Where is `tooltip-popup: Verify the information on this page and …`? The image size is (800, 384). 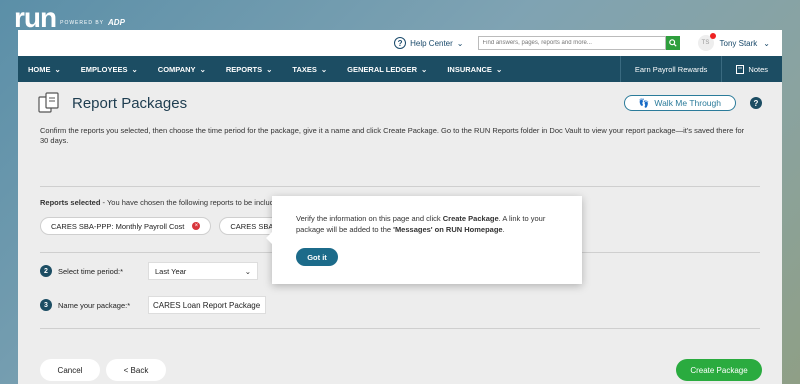 tooltip-popup: Verify the information on this page and … is located at coordinates (424, 240).